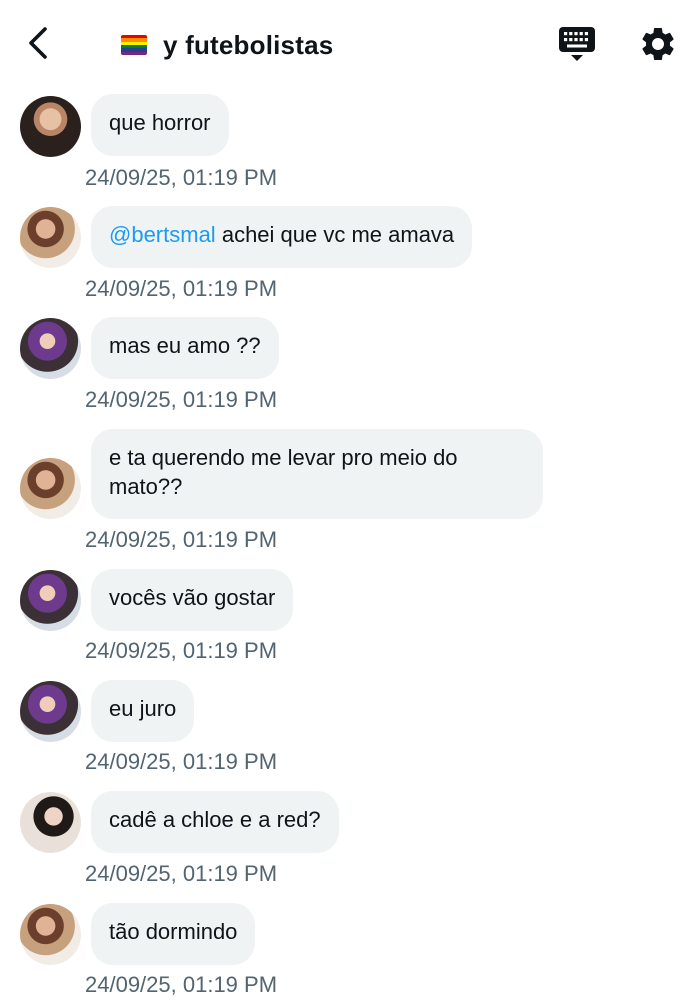 The image size is (699, 1000). Describe the element at coordinates (143, 708) in the screenshot. I see `message-text: eu juro` at that location.